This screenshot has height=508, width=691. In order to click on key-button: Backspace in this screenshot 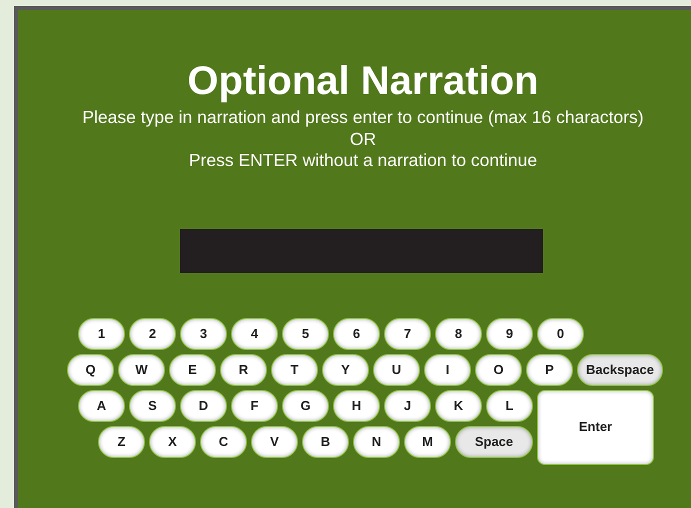, I will do `click(620, 370)`.